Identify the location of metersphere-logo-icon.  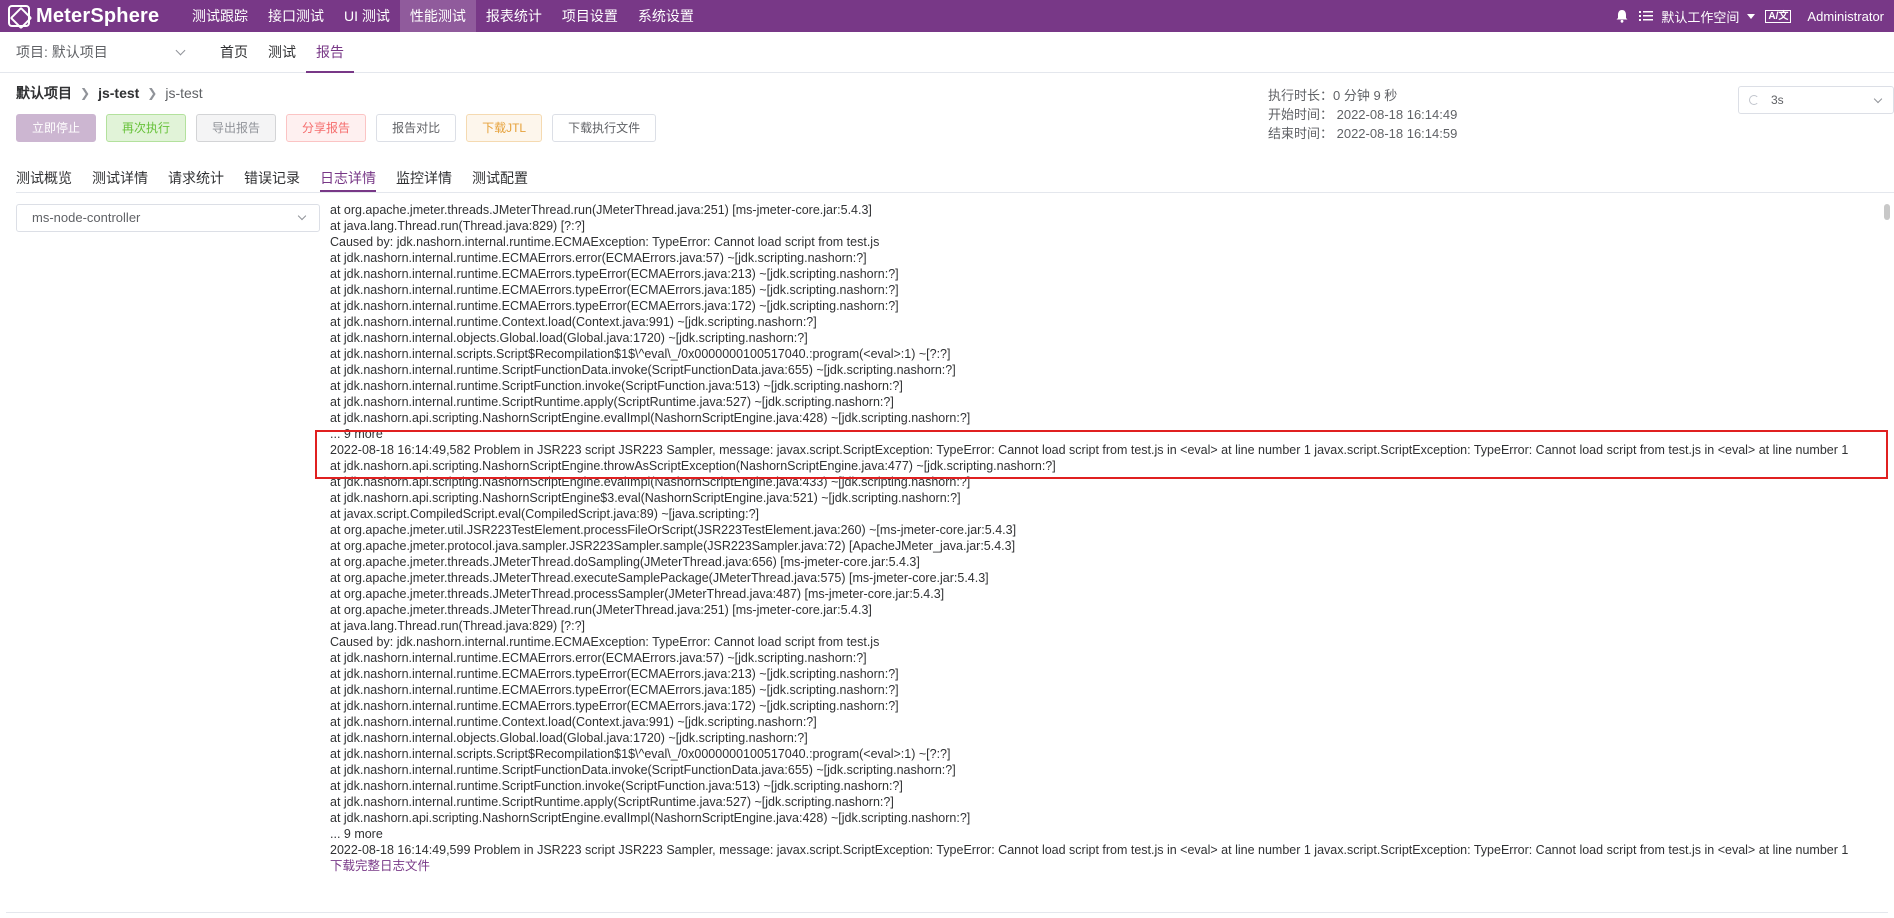
(19, 16).